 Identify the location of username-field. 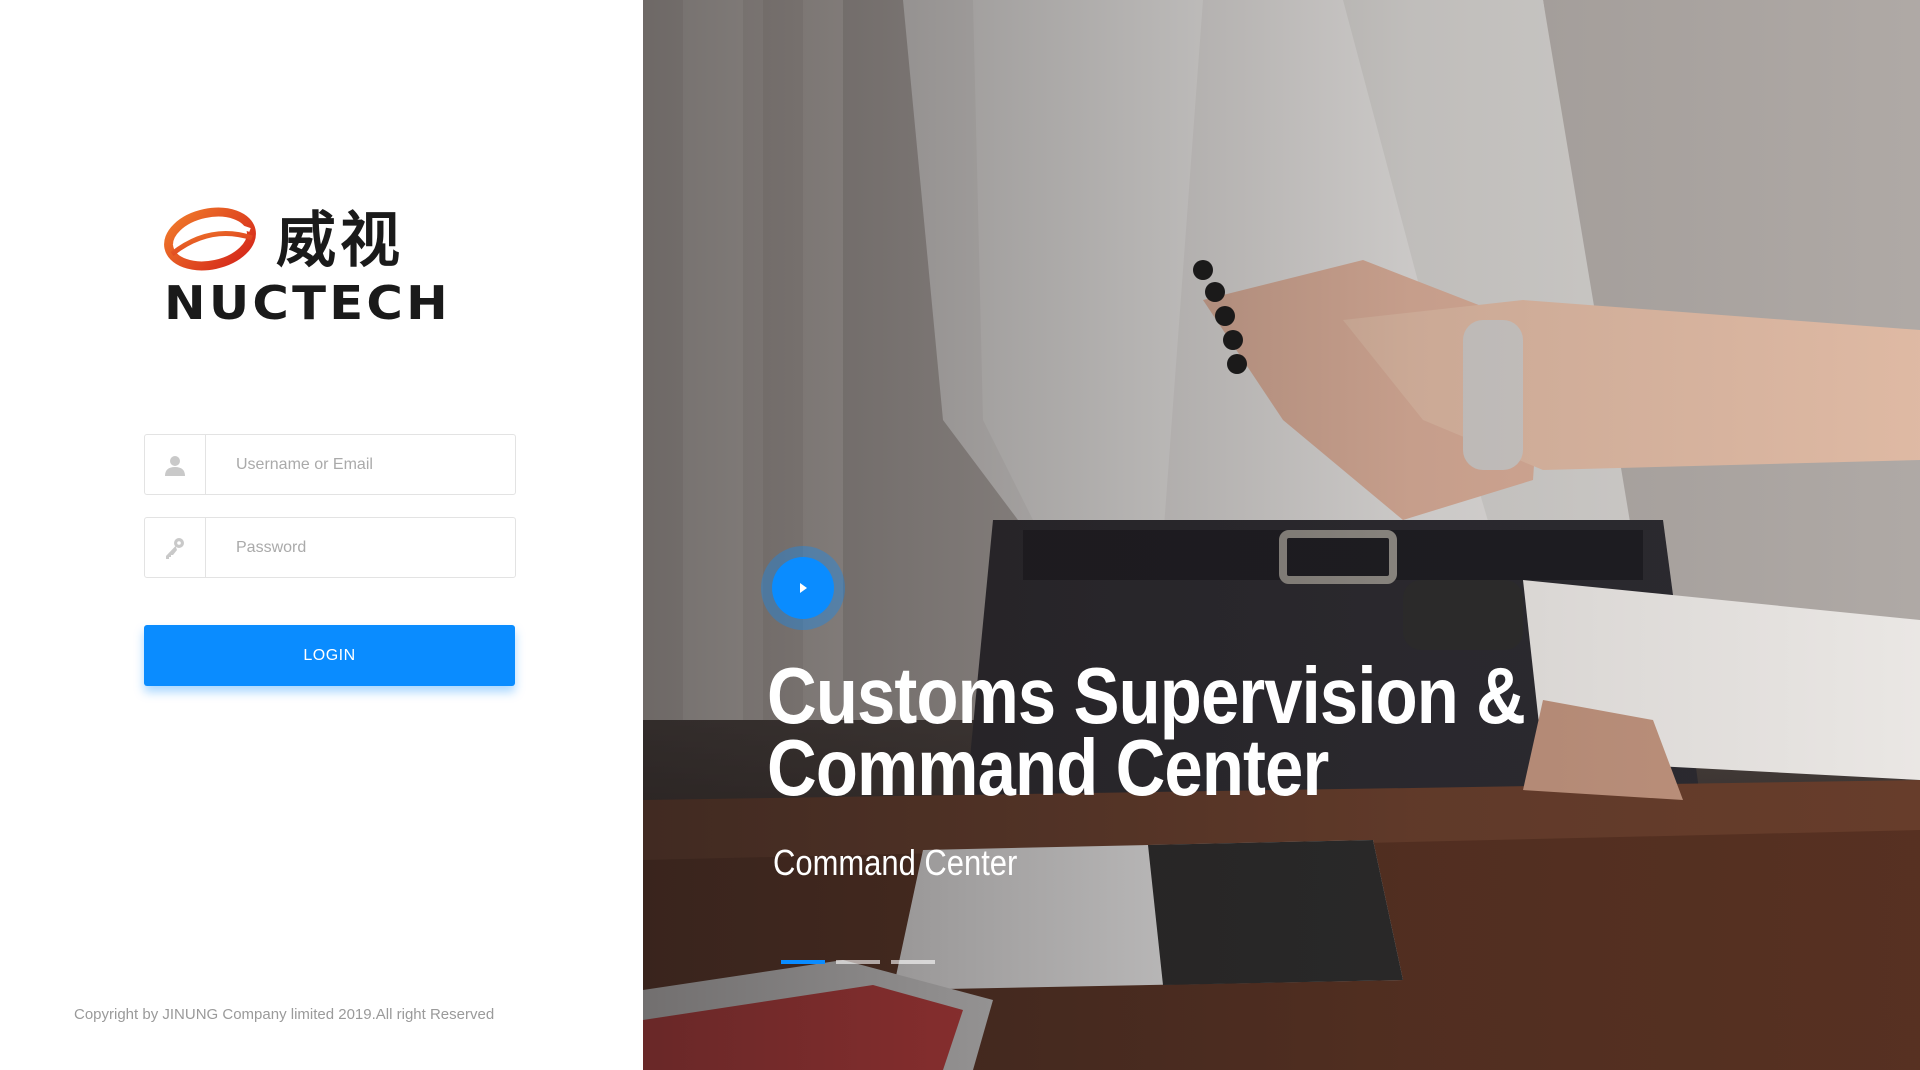
(330, 464).